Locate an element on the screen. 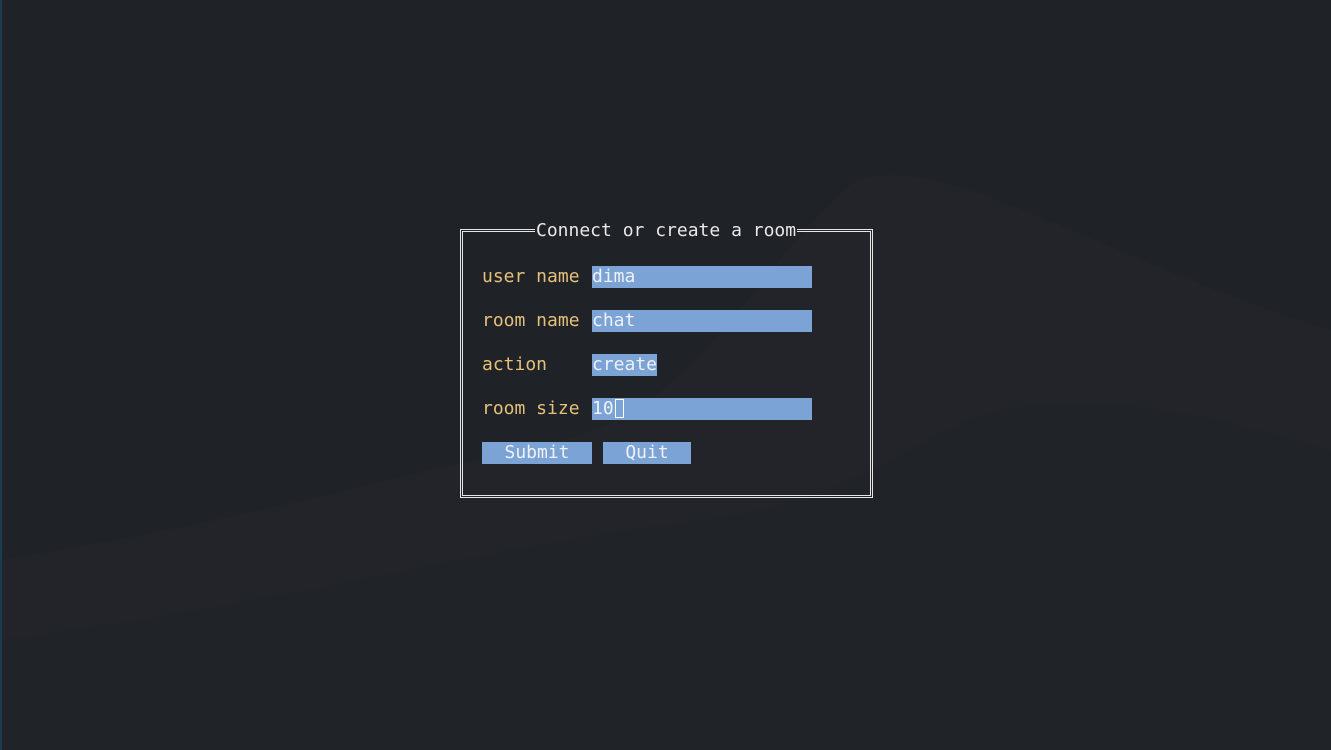 This screenshot has width=1331, height=750. room-size-row: room size 10 is located at coordinates (647, 409).